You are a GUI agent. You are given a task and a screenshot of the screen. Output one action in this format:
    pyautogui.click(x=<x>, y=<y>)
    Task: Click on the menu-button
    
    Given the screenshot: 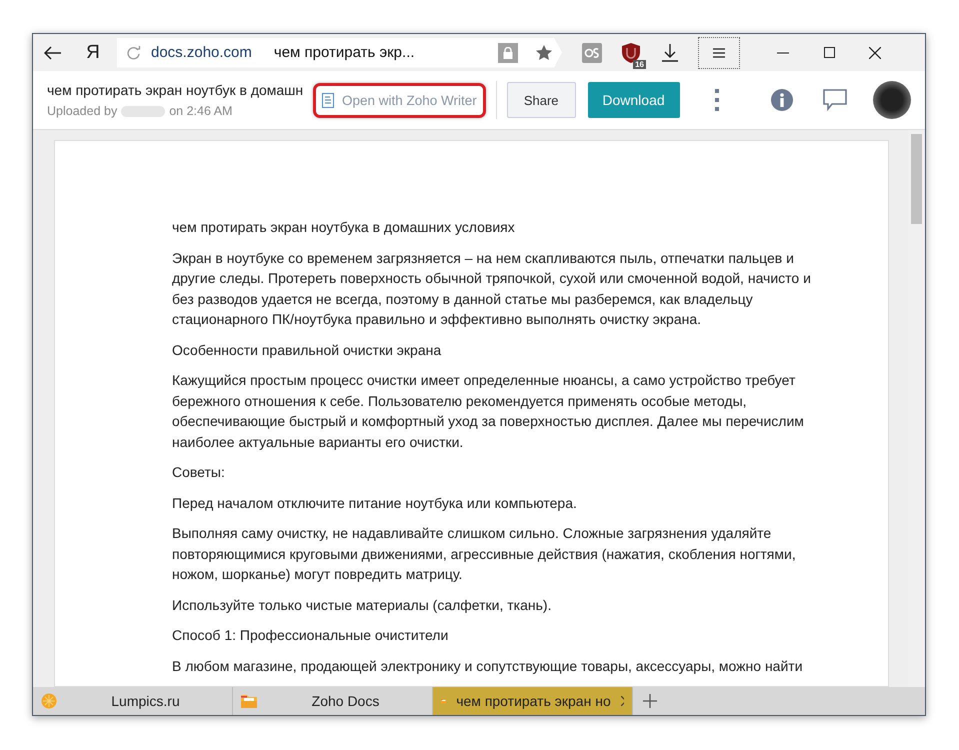 What is the action you would take?
    pyautogui.click(x=719, y=52)
    